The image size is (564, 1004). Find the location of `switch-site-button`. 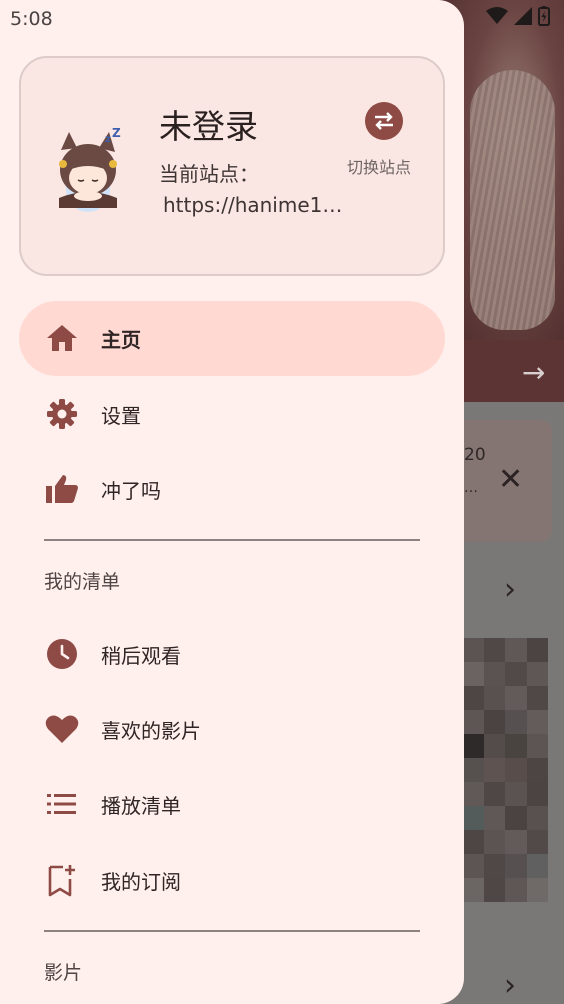

switch-site-button is located at coordinates (384, 121).